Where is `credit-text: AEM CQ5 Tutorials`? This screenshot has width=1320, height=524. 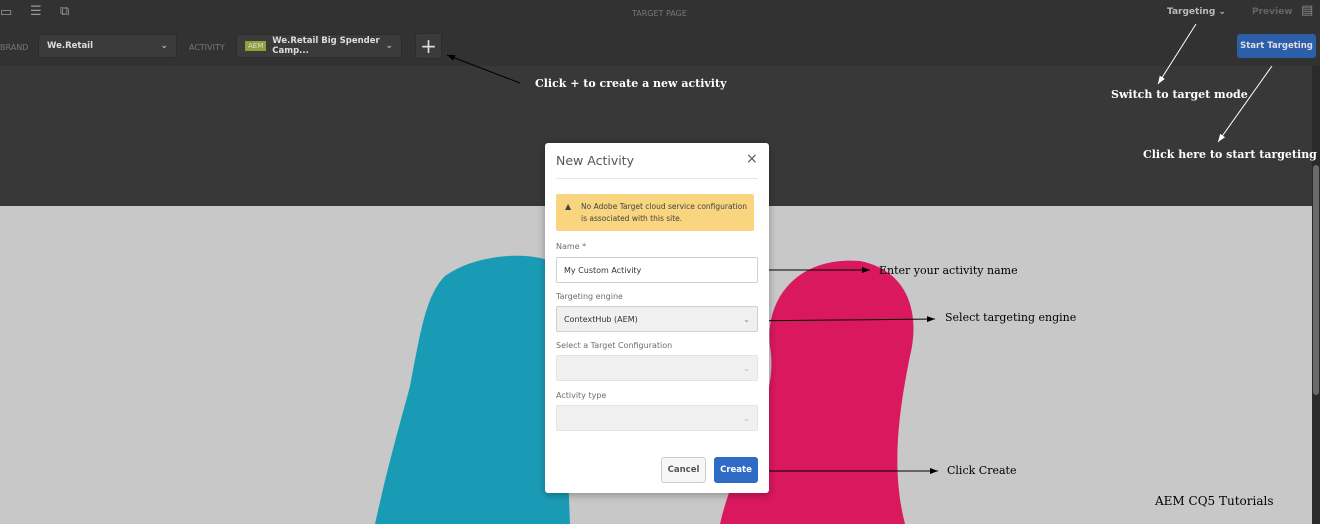 credit-text: AEM CQ5 Tutorials is located at coordinates (1214, 501).